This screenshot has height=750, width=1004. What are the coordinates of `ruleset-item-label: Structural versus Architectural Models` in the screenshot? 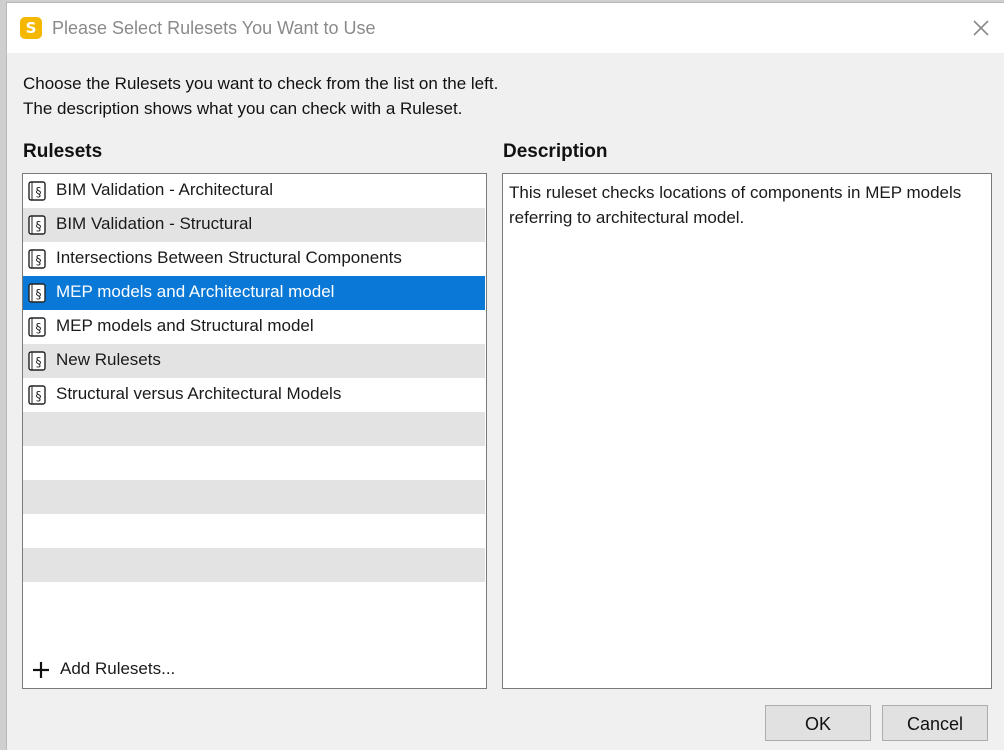 It's located at (199, 393).